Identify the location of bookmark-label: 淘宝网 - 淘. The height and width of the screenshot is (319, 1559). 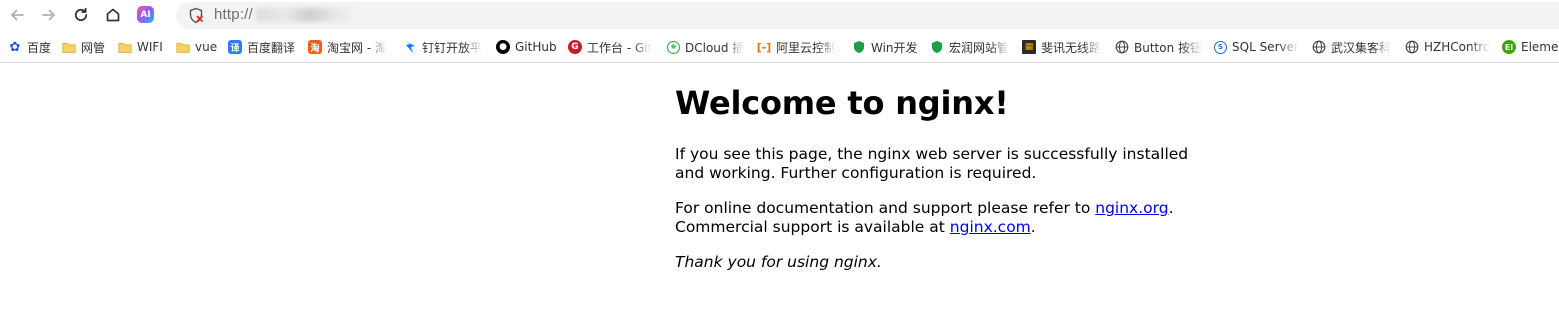
(357, 47).